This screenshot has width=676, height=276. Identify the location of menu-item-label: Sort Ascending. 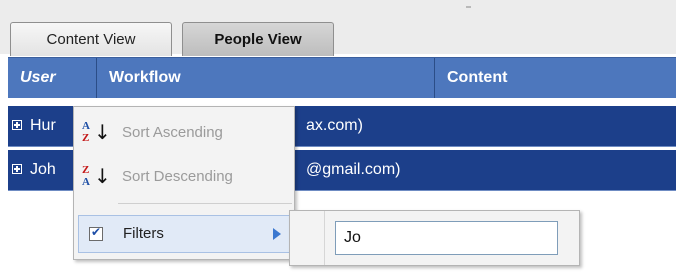
(172, 132).